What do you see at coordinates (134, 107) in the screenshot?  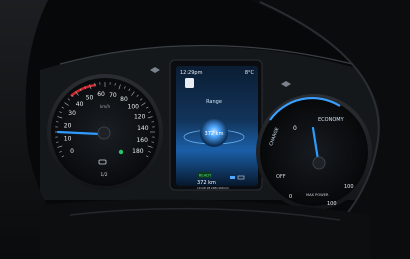 I see `speed-tick-label: 100` at bounding box center [134, 107].